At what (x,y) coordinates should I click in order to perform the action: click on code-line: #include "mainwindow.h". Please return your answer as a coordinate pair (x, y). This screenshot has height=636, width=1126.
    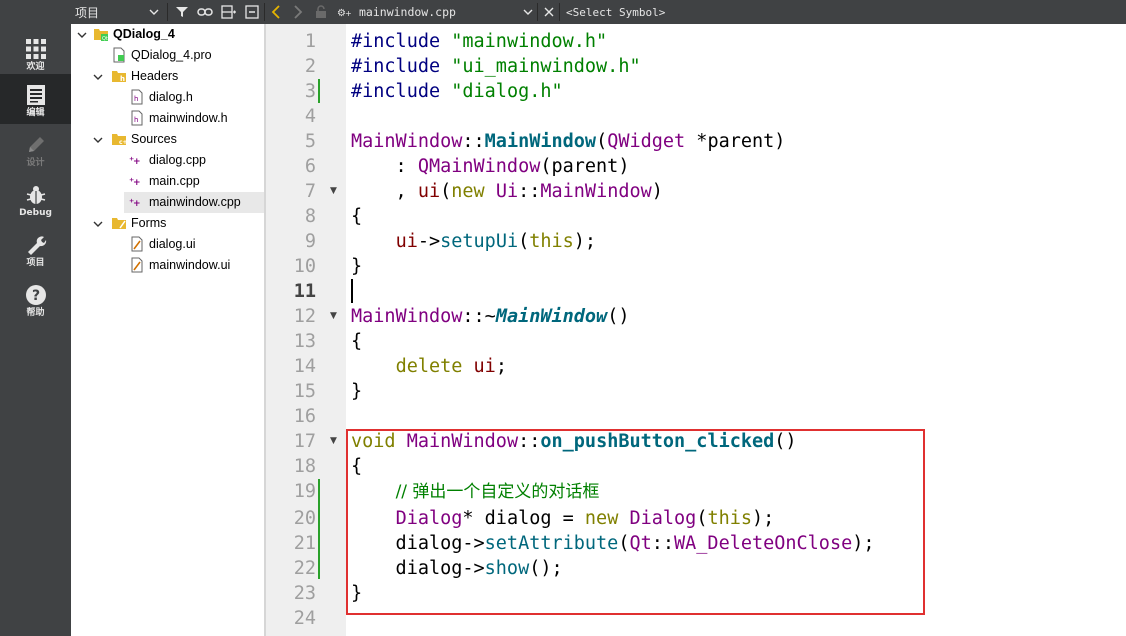
    Looking at the image, I should click on (479, 41).